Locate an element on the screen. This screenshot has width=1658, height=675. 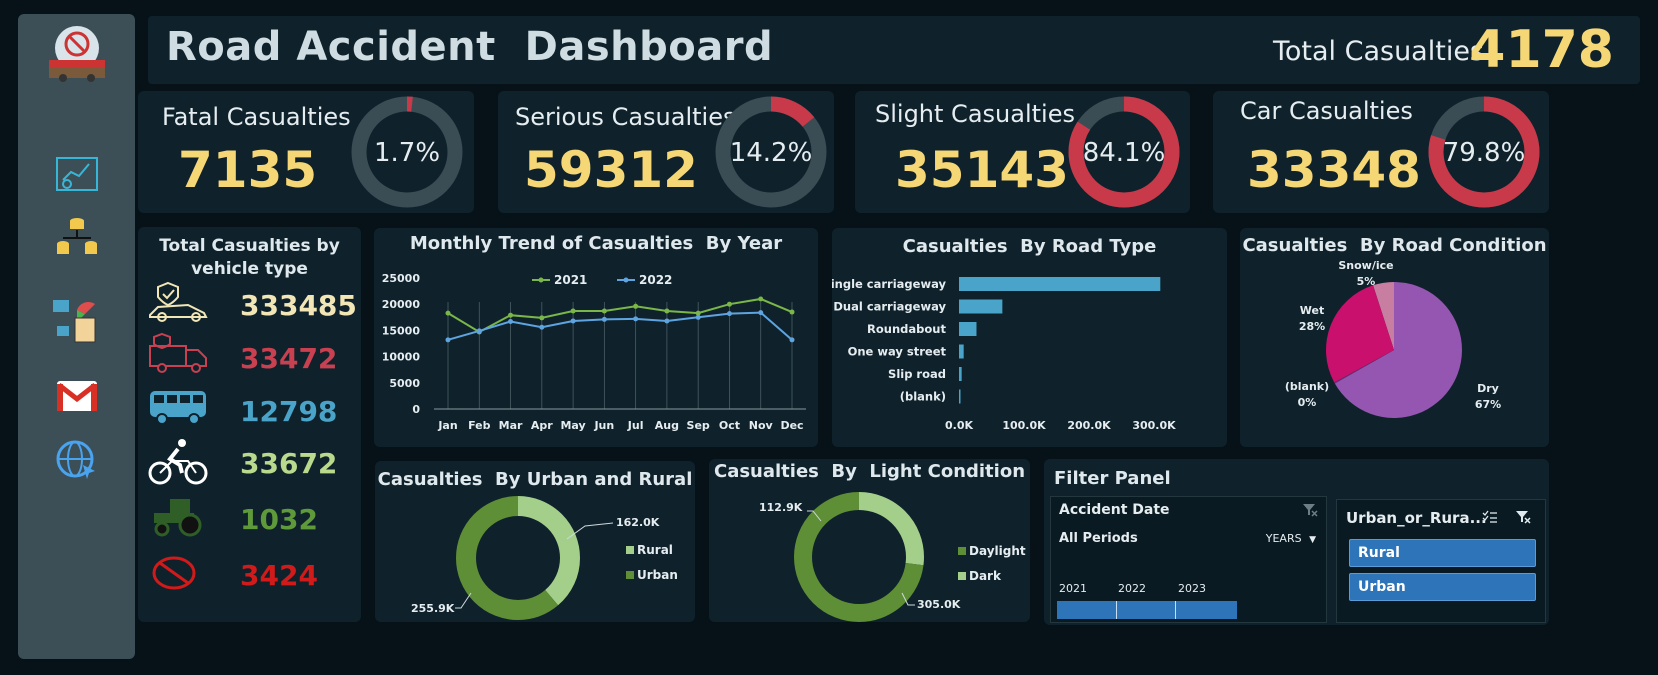
gmail-icon is located at coordinates (77, 396).